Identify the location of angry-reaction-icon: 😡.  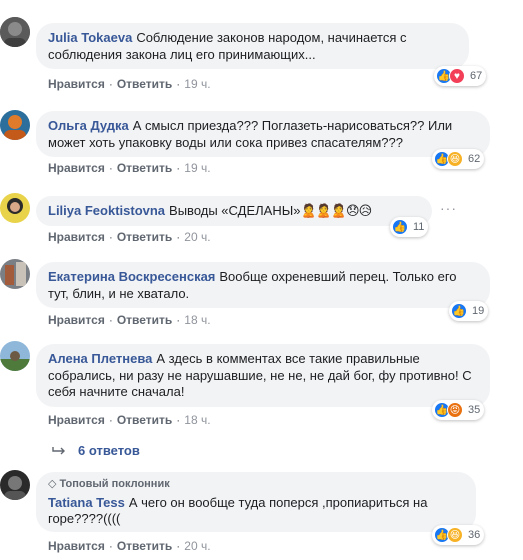
(455, 410).